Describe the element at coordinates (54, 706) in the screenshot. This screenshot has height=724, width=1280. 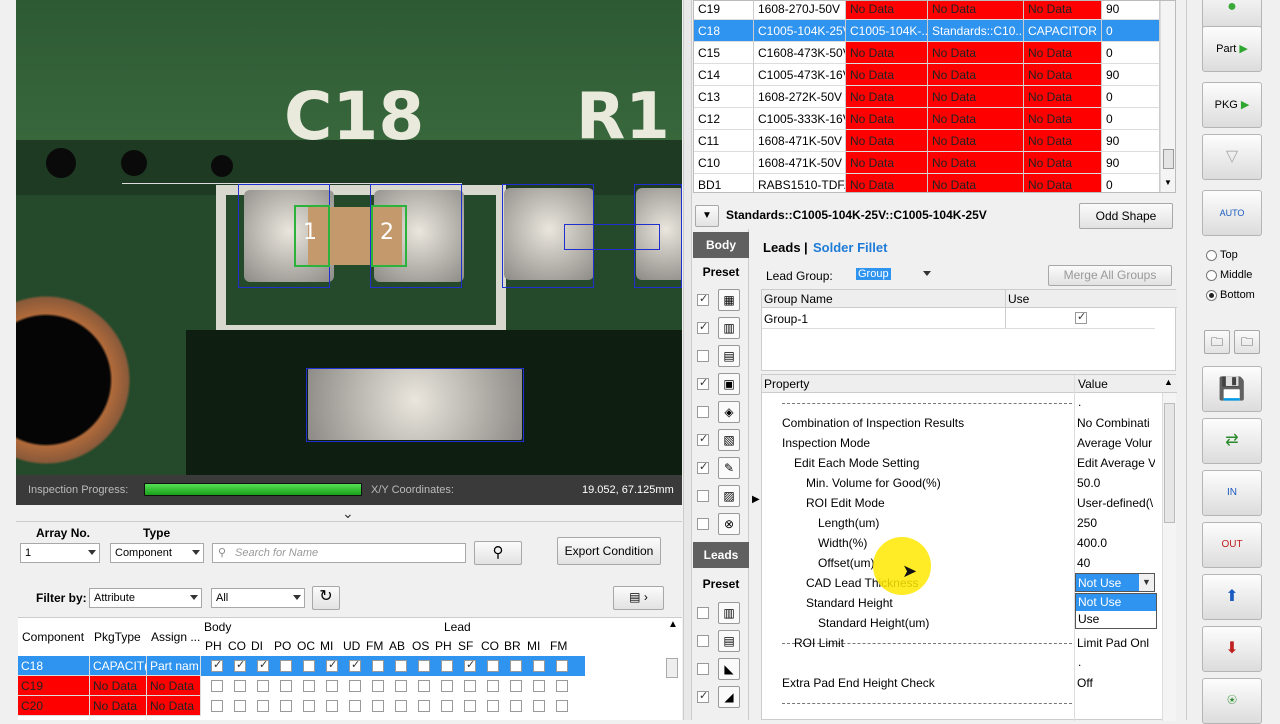
I see `table-row-component: C20` at that location.